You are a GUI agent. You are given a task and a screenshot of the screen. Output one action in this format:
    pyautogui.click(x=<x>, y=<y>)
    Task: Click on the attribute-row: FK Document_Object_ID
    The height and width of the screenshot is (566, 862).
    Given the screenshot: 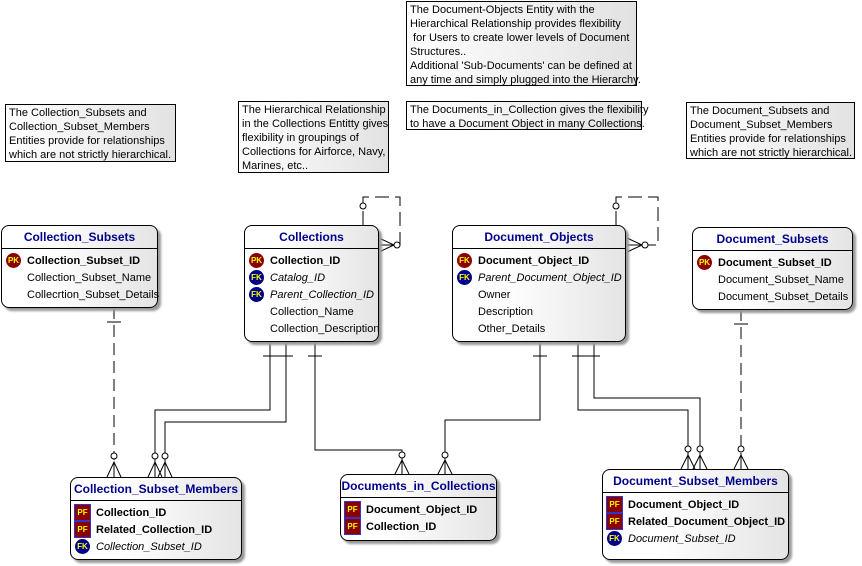 What is the action you would take?
    pyautogui.click(x=539, y=260)
    